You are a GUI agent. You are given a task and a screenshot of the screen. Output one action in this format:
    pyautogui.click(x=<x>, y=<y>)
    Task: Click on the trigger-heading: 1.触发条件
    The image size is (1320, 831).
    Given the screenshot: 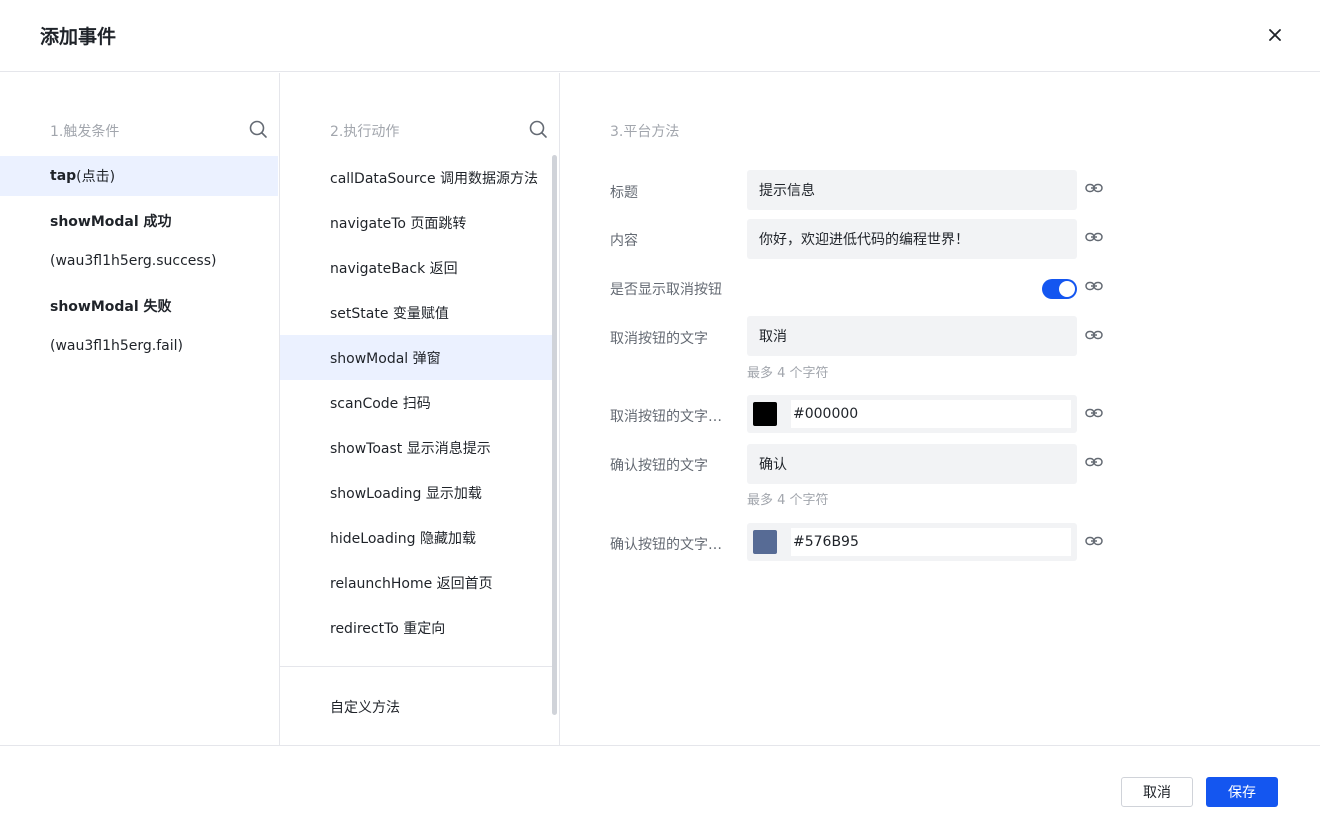 What is the action you would take?
    pyautogui.click(x=85, y=132)
    